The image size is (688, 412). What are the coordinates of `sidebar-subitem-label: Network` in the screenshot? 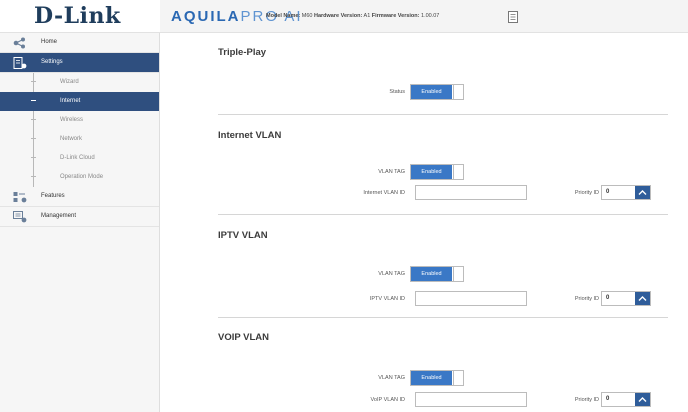 It's located at (71, 139).